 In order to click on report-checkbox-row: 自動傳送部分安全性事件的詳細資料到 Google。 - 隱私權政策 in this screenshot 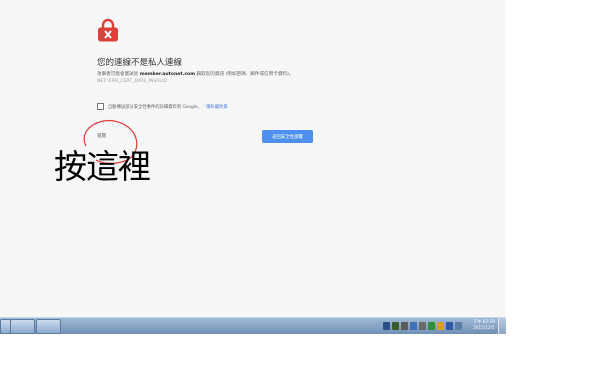, I will do `click(162, 106)`.